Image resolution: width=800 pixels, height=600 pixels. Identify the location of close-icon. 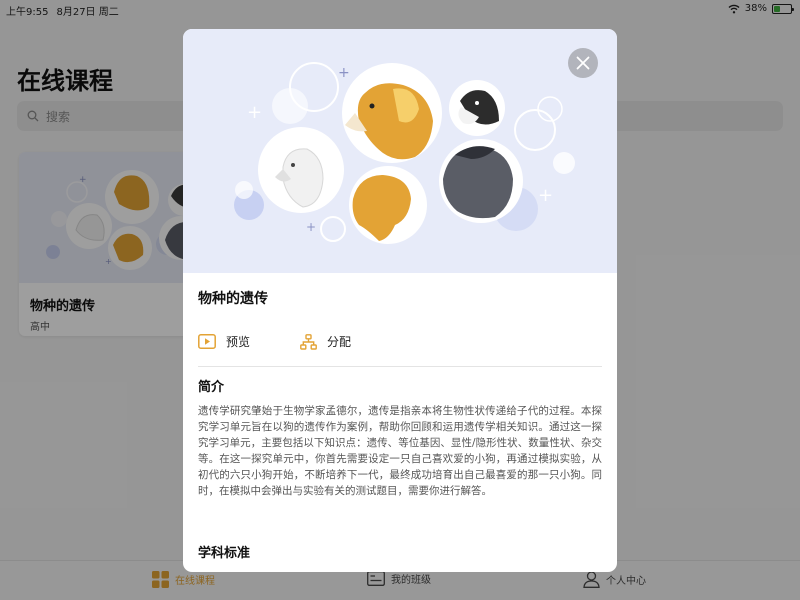
(583, 63).